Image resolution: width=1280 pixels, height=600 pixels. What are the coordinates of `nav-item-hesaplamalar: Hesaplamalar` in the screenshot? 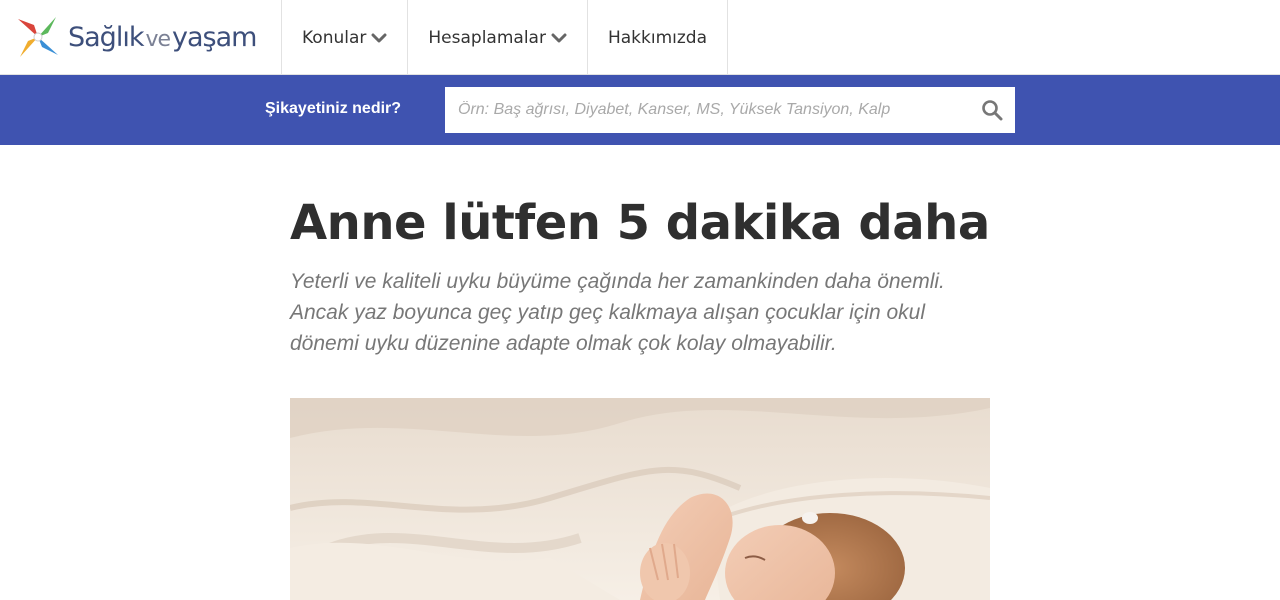 It's located at (497, 37).